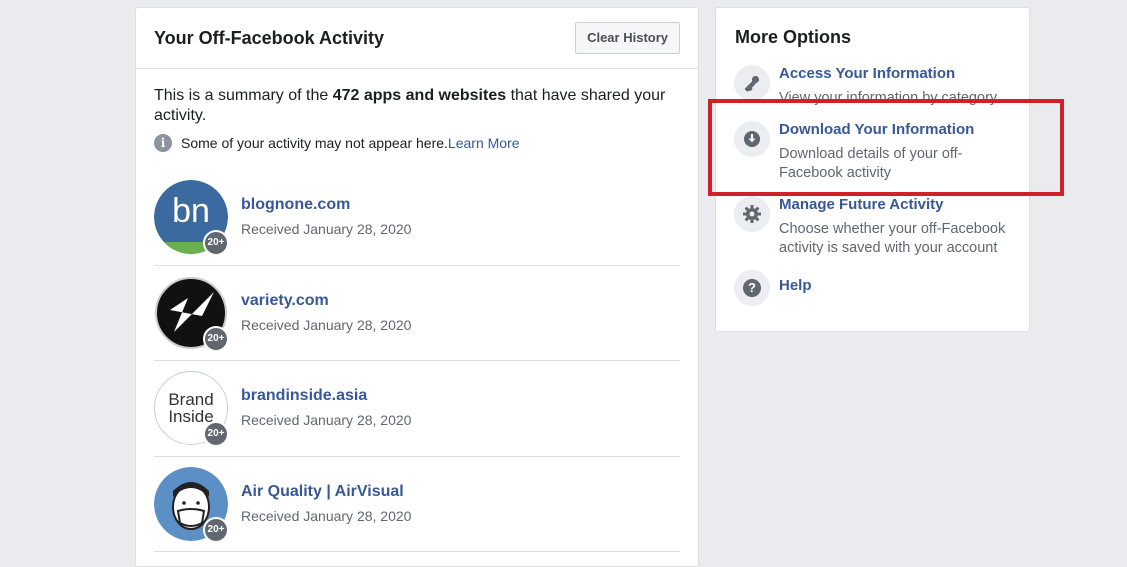 This screenshot has width=1127, height=567. What do you see at coordinates (419, 95) in the screenshot?
I see `summary-count: 472 apps and websites` at bounding box center [419, 95].